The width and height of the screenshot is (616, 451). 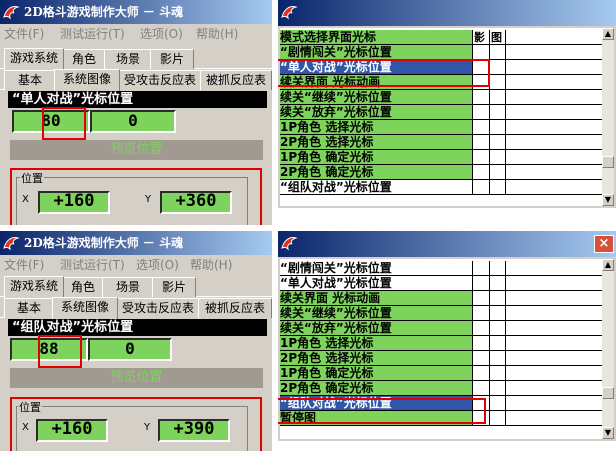 What do you see at coordinates (604, 244) in the screenshot?
I see `close-icon: ×` at bounding box center [604, 244].